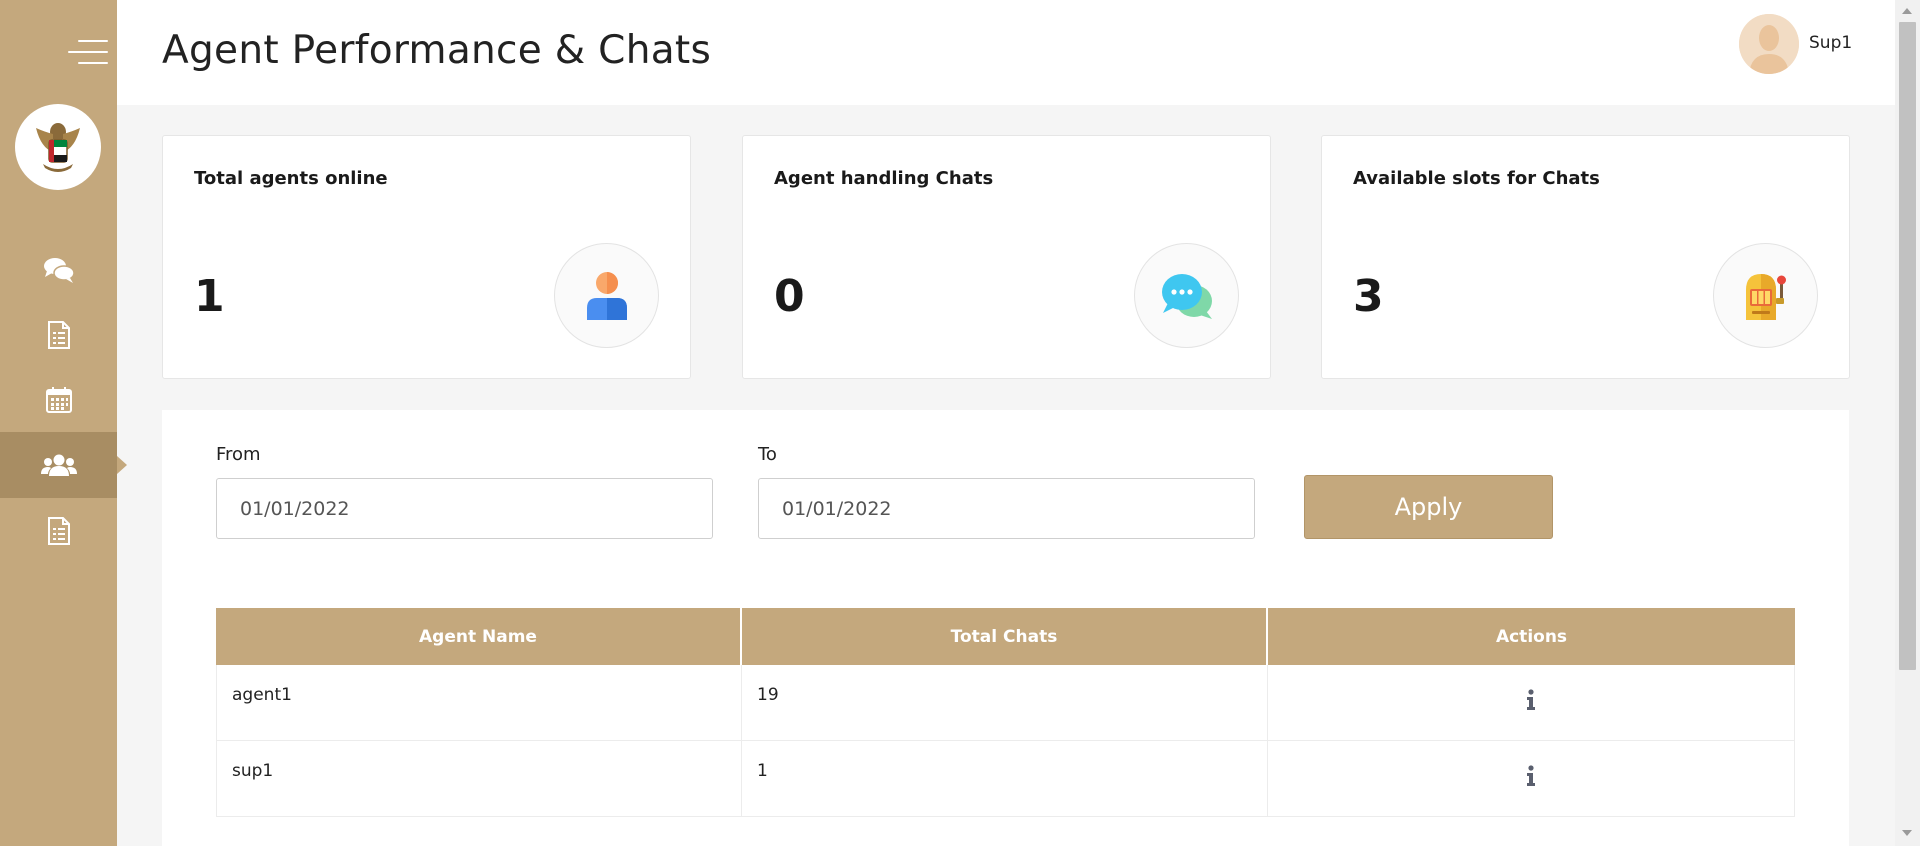  I want to click on user-avatar-icon, so click(1769, 44).